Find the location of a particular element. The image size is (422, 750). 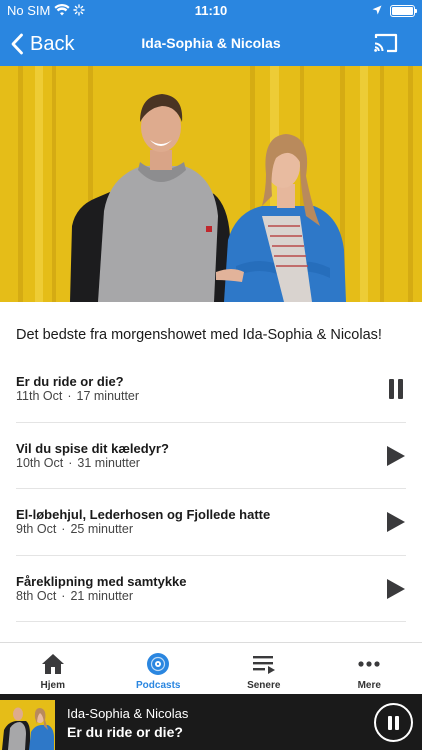

podcast-disc-icon is located at coordinates (158, 664).